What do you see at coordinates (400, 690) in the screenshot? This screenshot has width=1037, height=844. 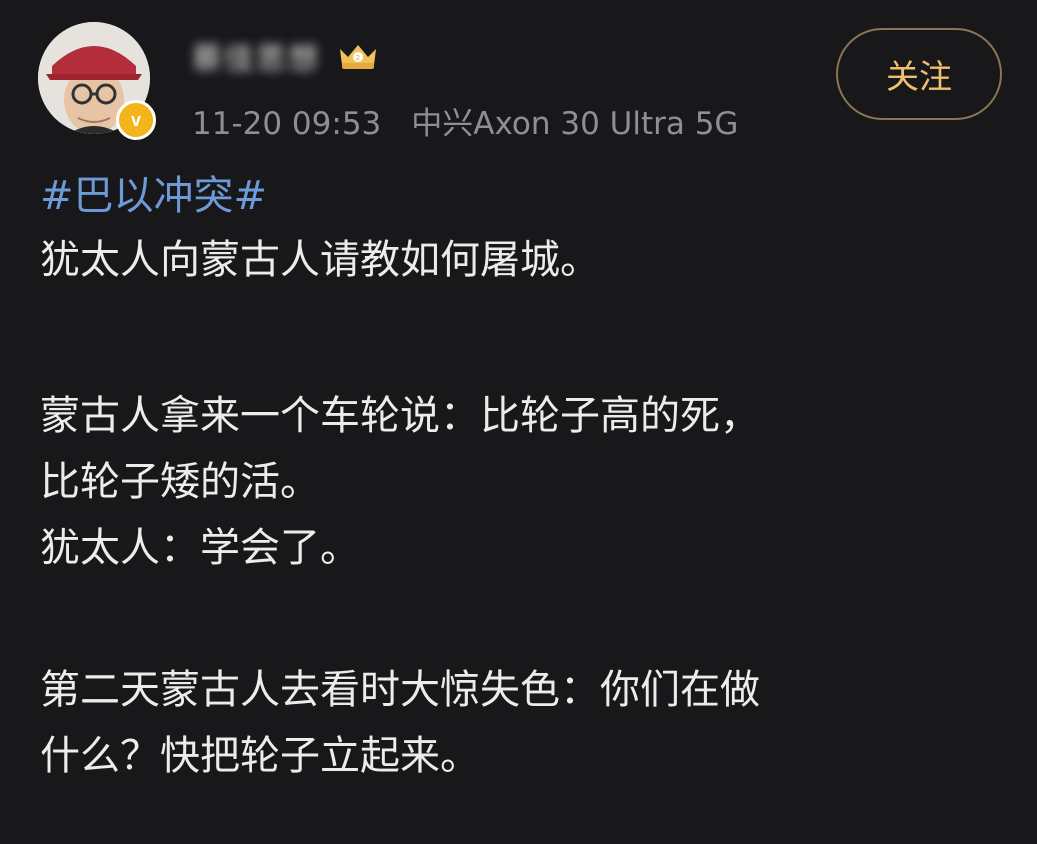 I see `paragraph-line: 第二天蒙古人去看时大惊失色：你们在做` at bounding box center [400, 690].